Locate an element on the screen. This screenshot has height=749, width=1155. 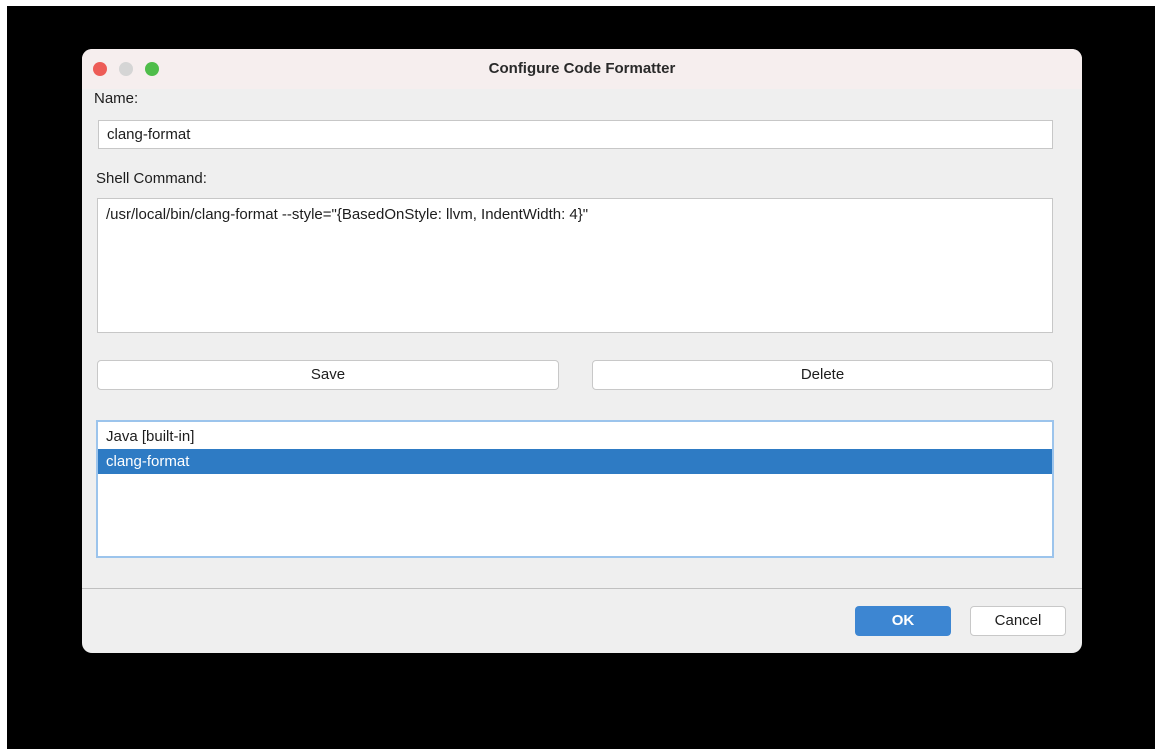
shell-command-label: Shell Command: is located at coordinates (151, 178).